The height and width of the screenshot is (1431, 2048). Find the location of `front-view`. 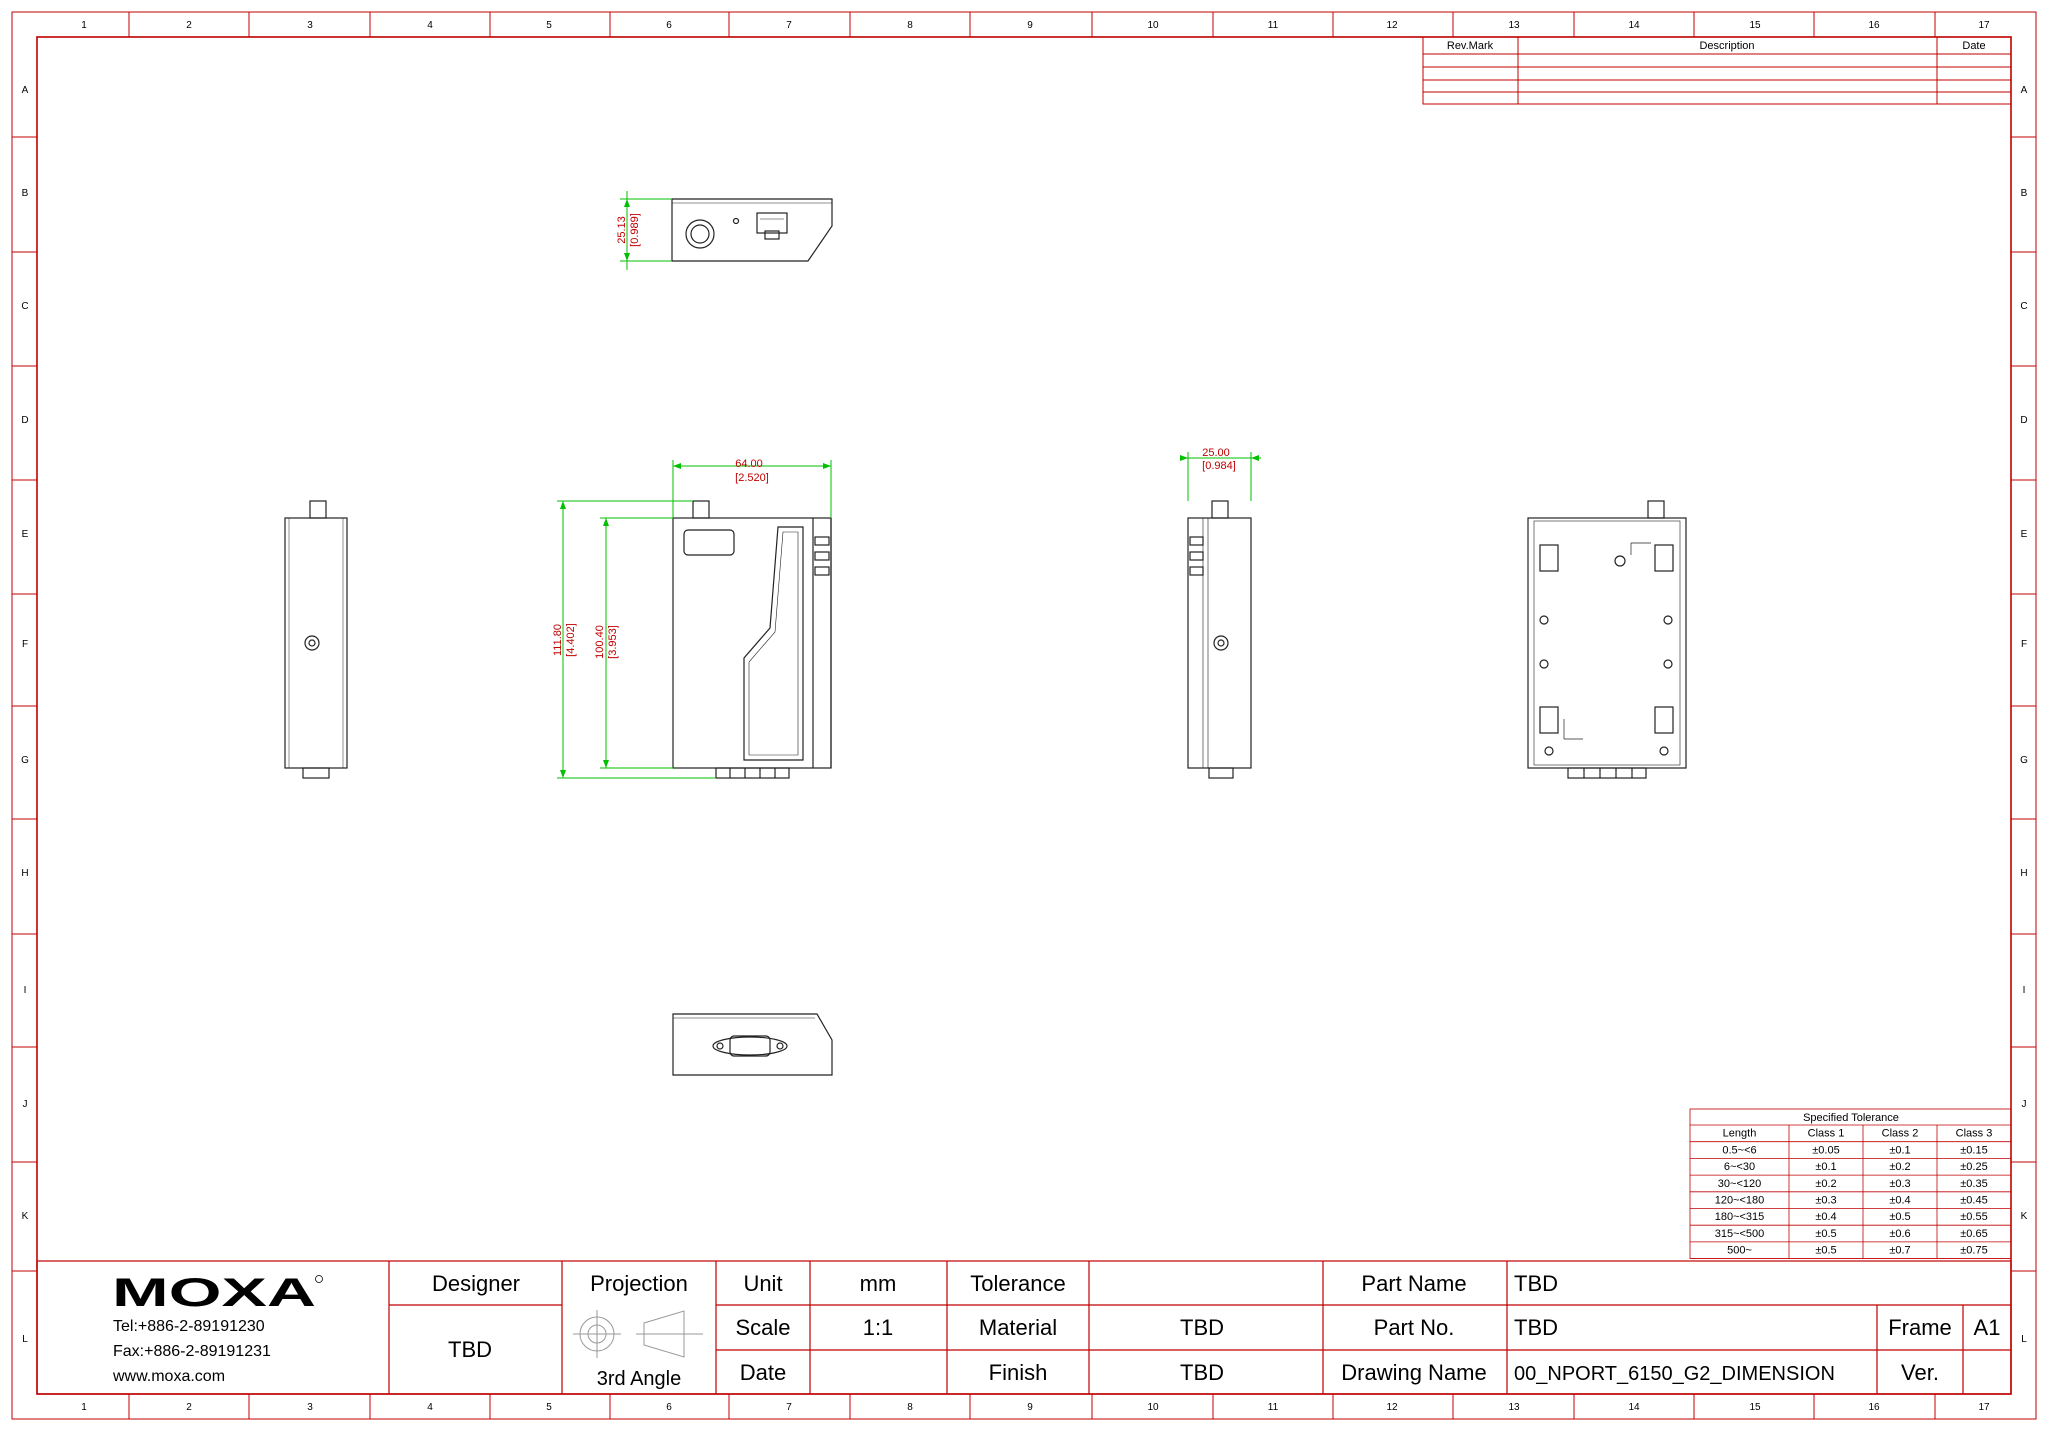

front-view is located at coordinates (752, 639).